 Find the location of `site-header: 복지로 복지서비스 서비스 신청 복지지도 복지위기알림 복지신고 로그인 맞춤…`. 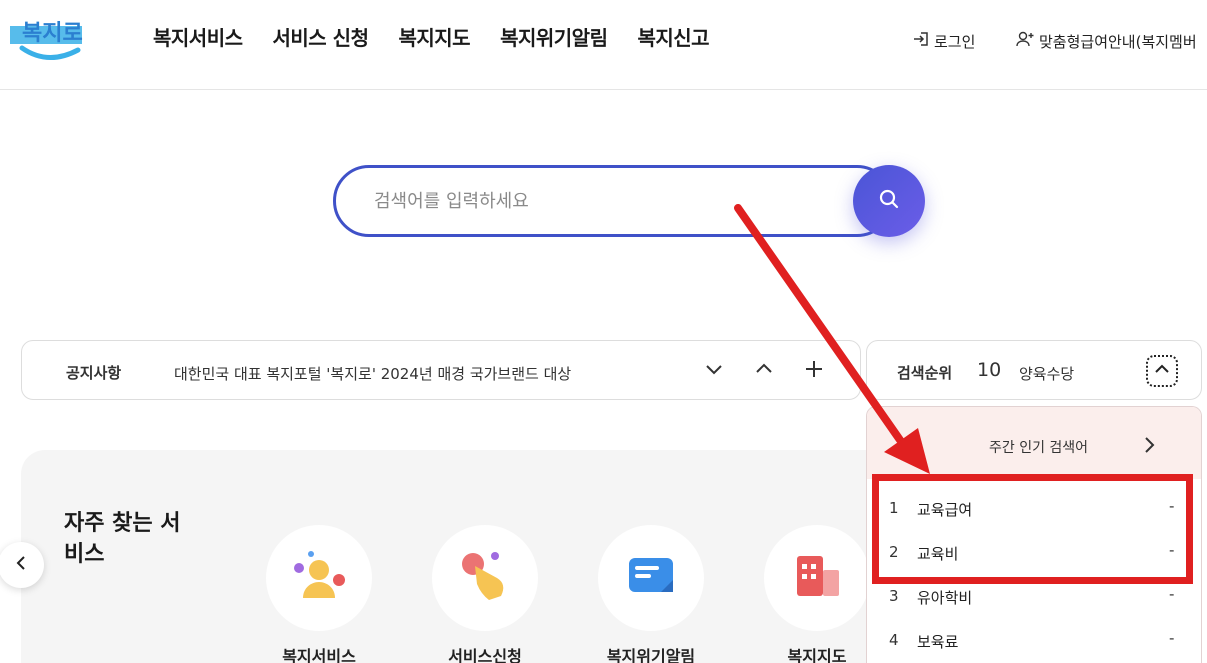

site-header: 복지로 복지서비스 서비스 신청 복지지도 복지위기알림 복지신고 로그인 맞춤… is located at coordinates (603, 45).